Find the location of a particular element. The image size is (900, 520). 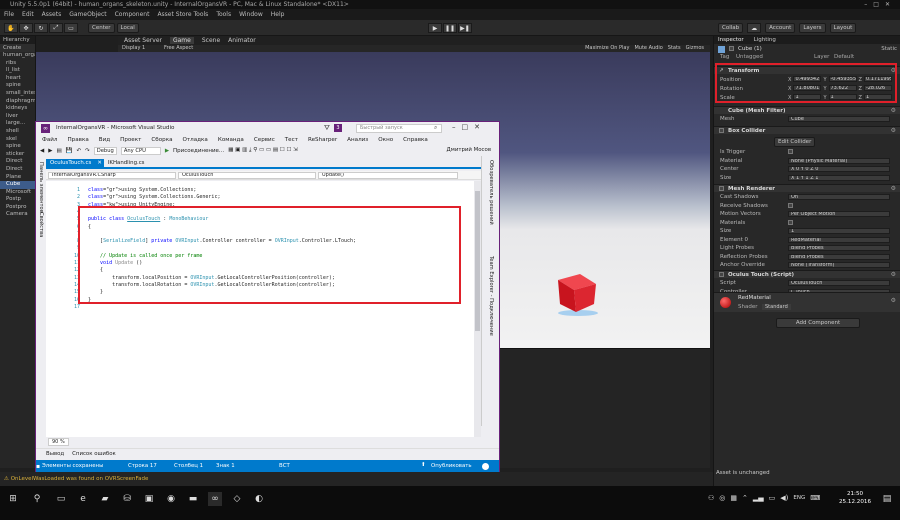

property-value: Blend Probes is located at coordinates (839, 248).